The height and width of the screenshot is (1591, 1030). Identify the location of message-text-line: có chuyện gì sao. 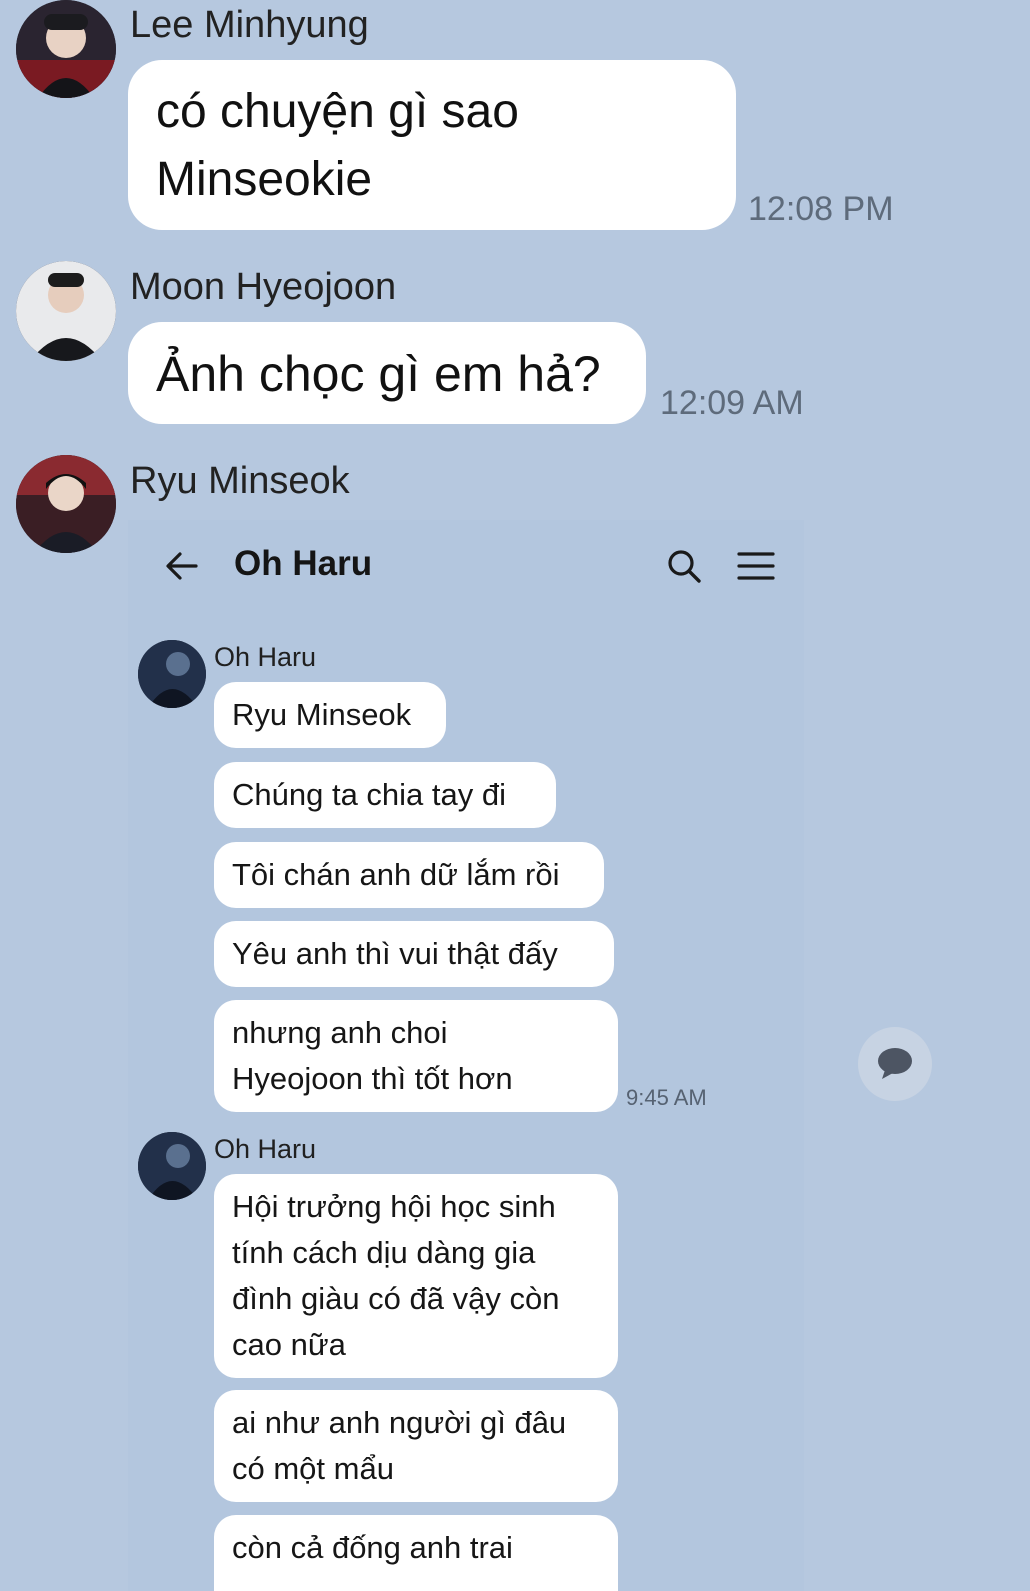
(337, 111).